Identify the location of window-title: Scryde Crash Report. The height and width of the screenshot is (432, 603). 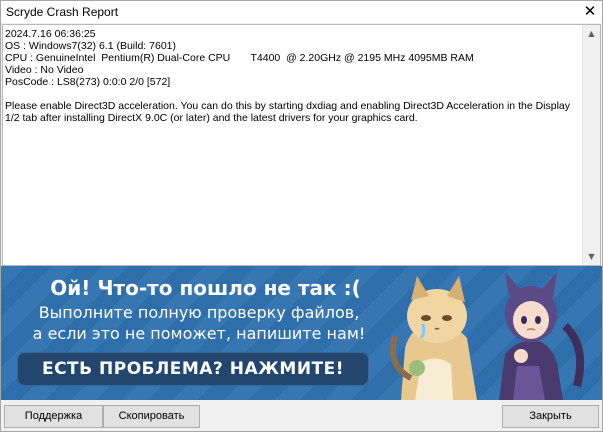
(62, 12).